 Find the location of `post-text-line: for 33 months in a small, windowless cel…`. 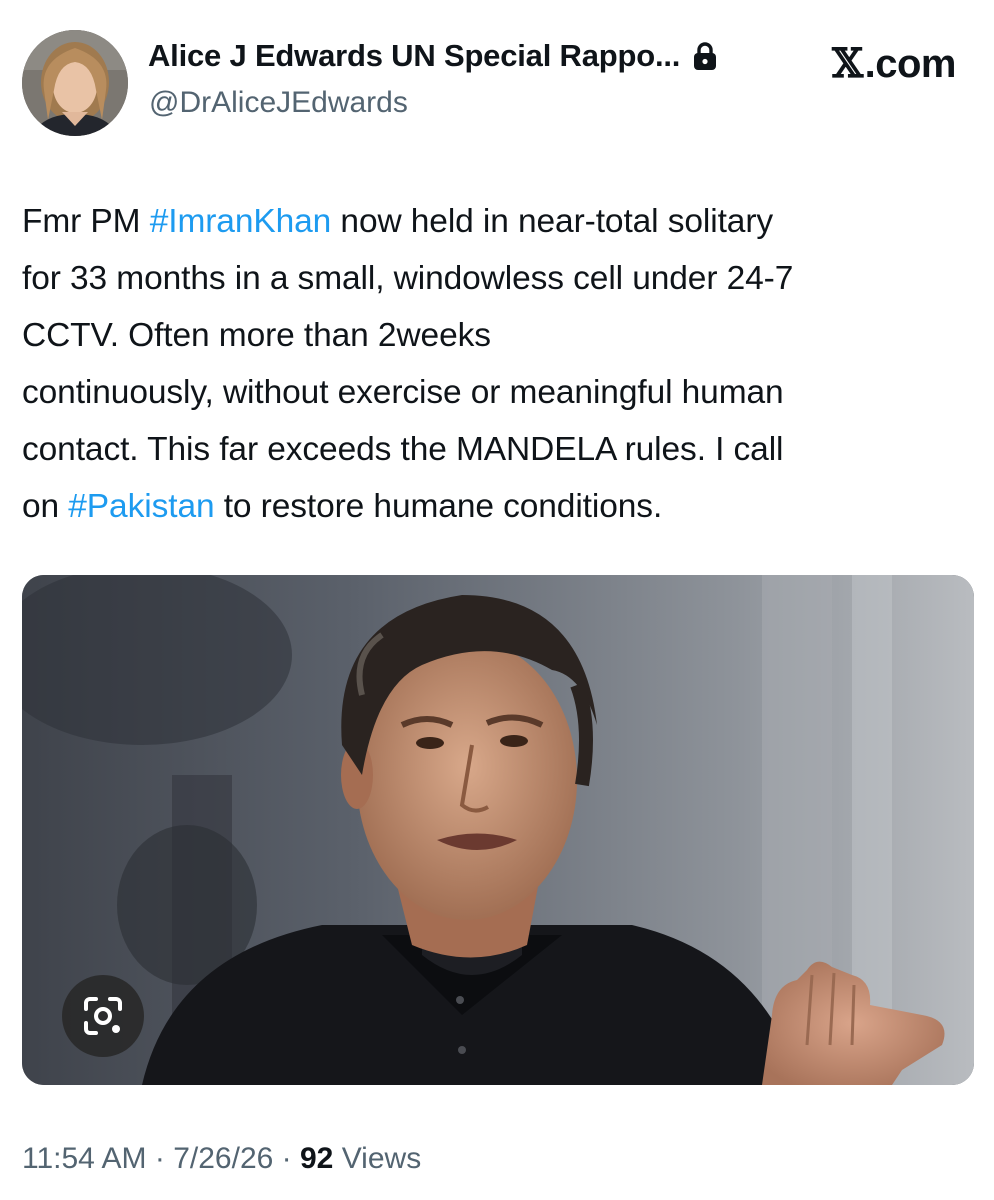

post-text-line: for 33 months in a small, windowless cel… is located at coordinates (408, 278).